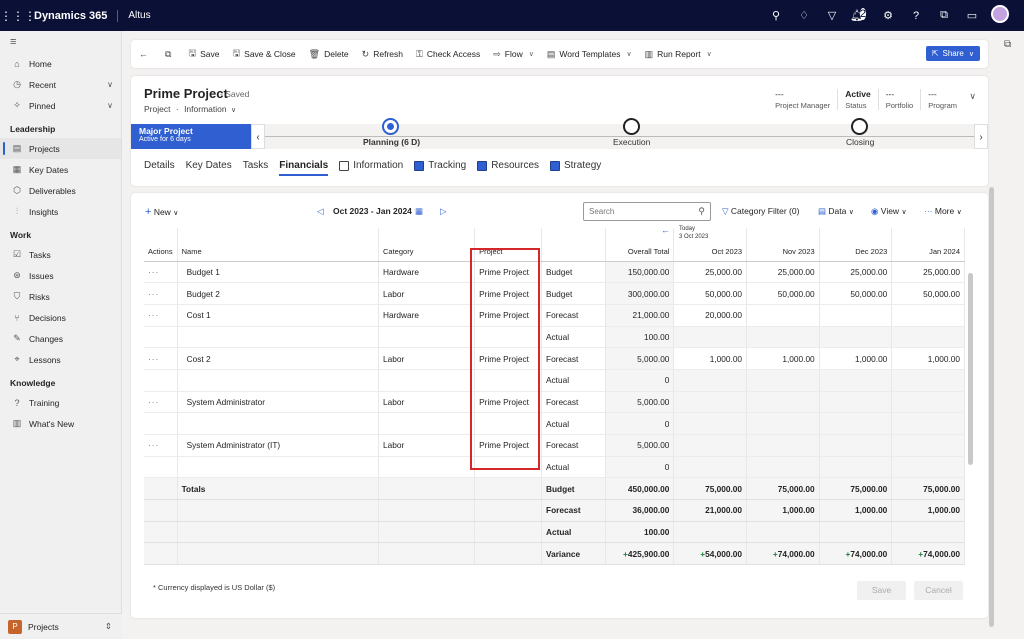 This screenshot has width=1024, height=639. I want to click on data-menu-button: ▤ Data ∨, so click(836, 211).